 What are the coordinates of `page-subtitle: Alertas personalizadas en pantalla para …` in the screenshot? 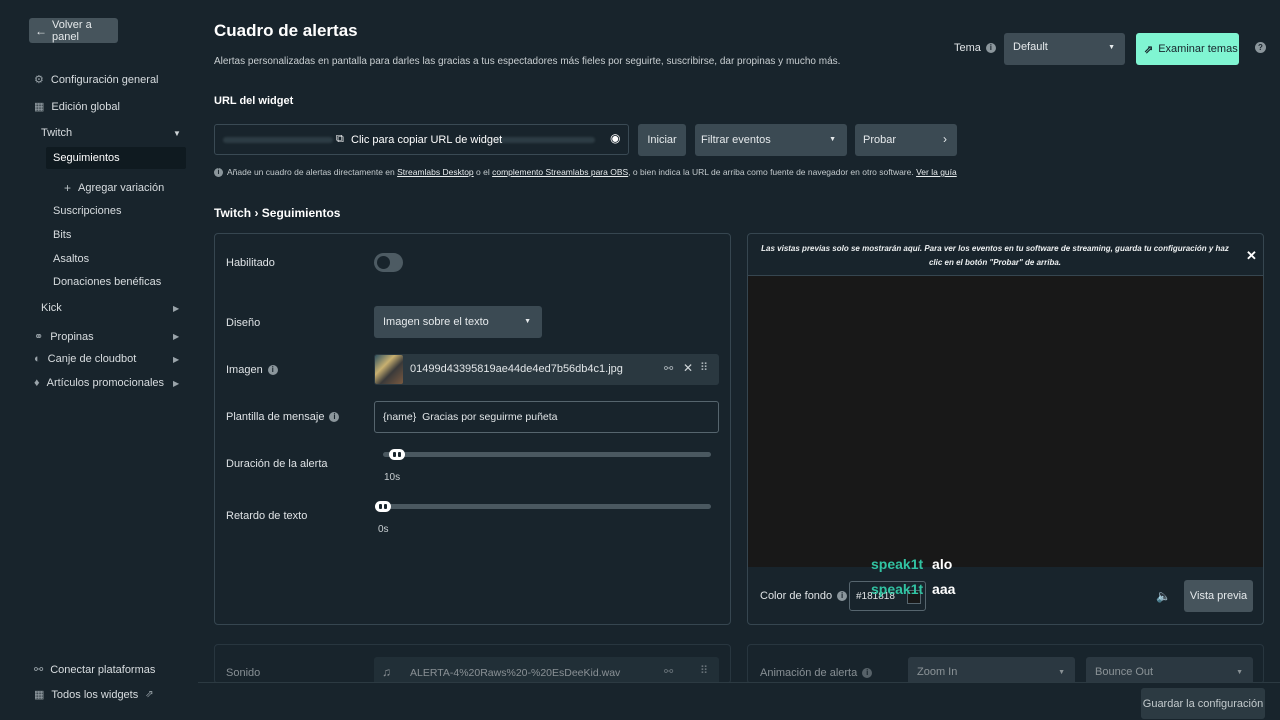 It's located at (527, 61).